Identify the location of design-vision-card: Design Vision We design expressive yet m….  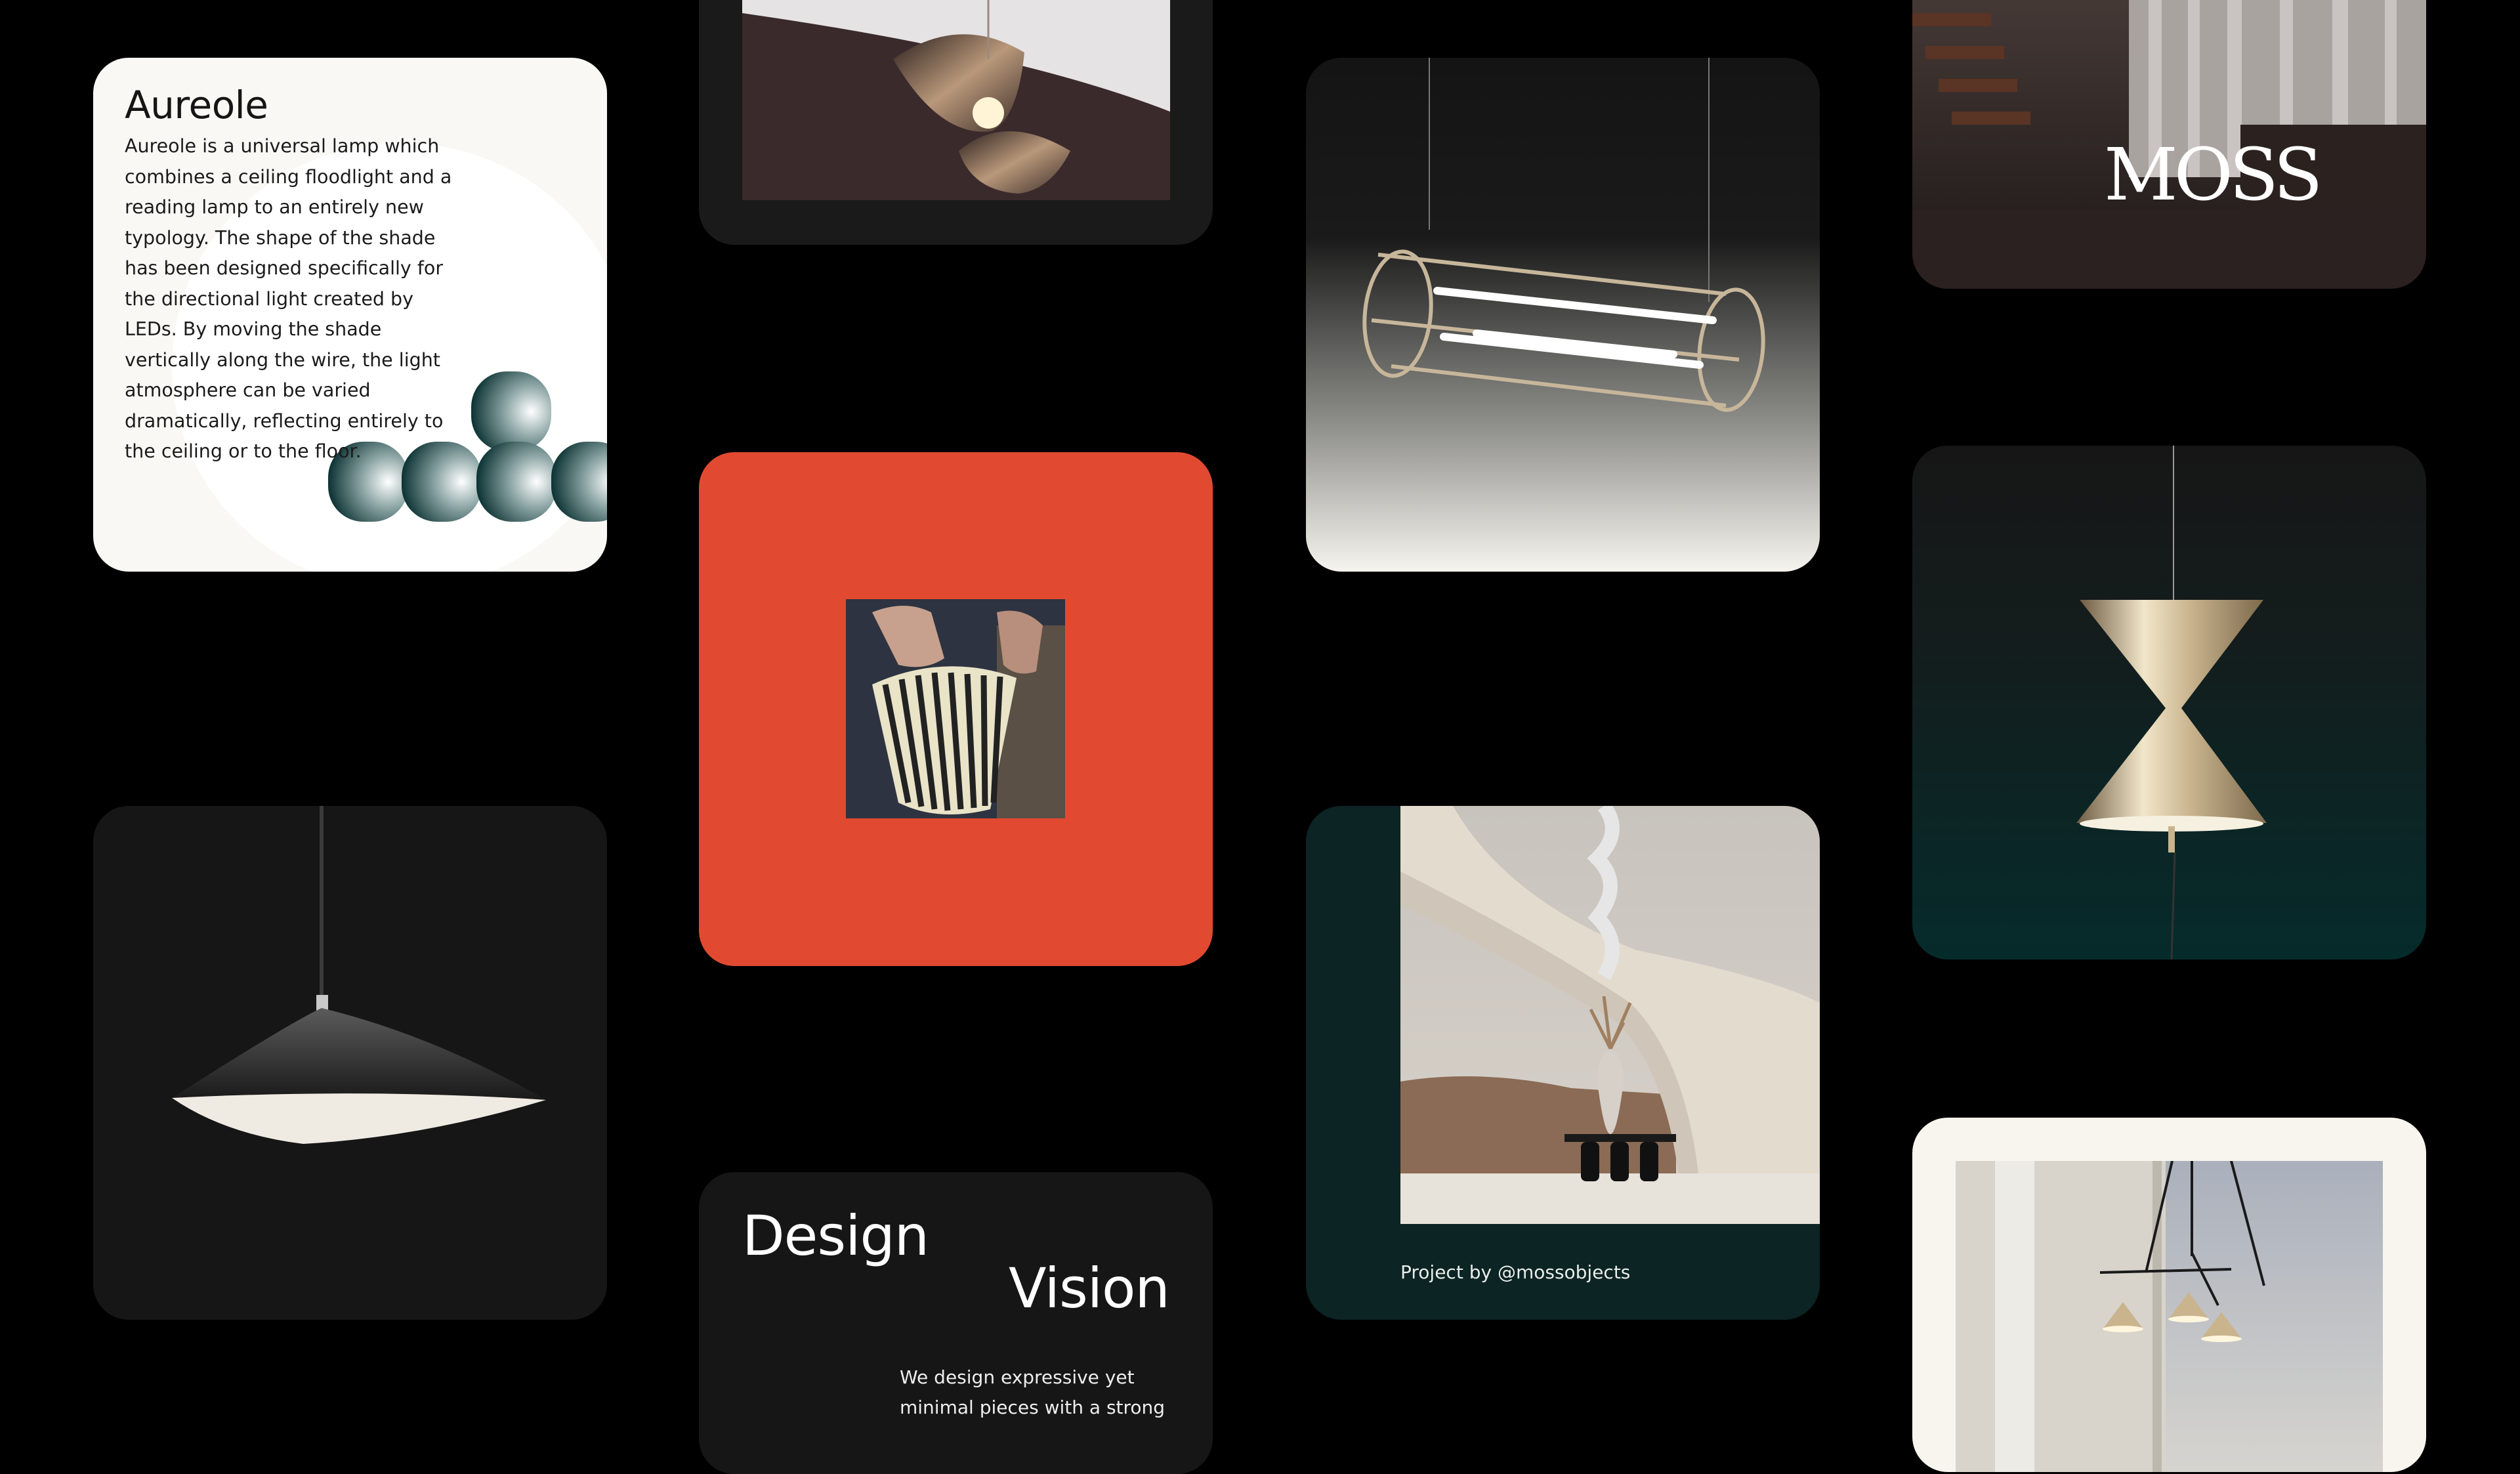
(956, 1323).